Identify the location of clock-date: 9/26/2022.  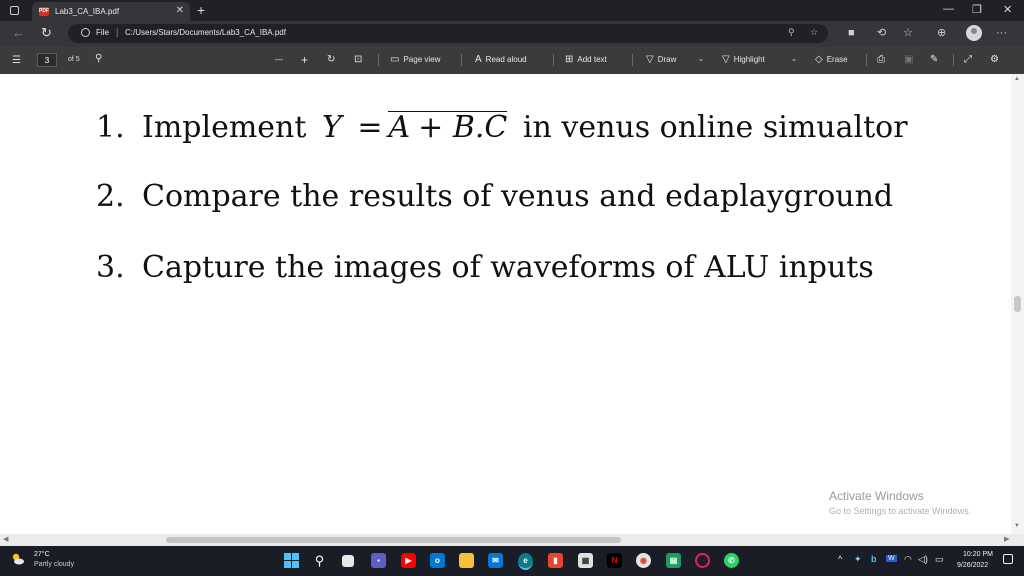
(972, 565).